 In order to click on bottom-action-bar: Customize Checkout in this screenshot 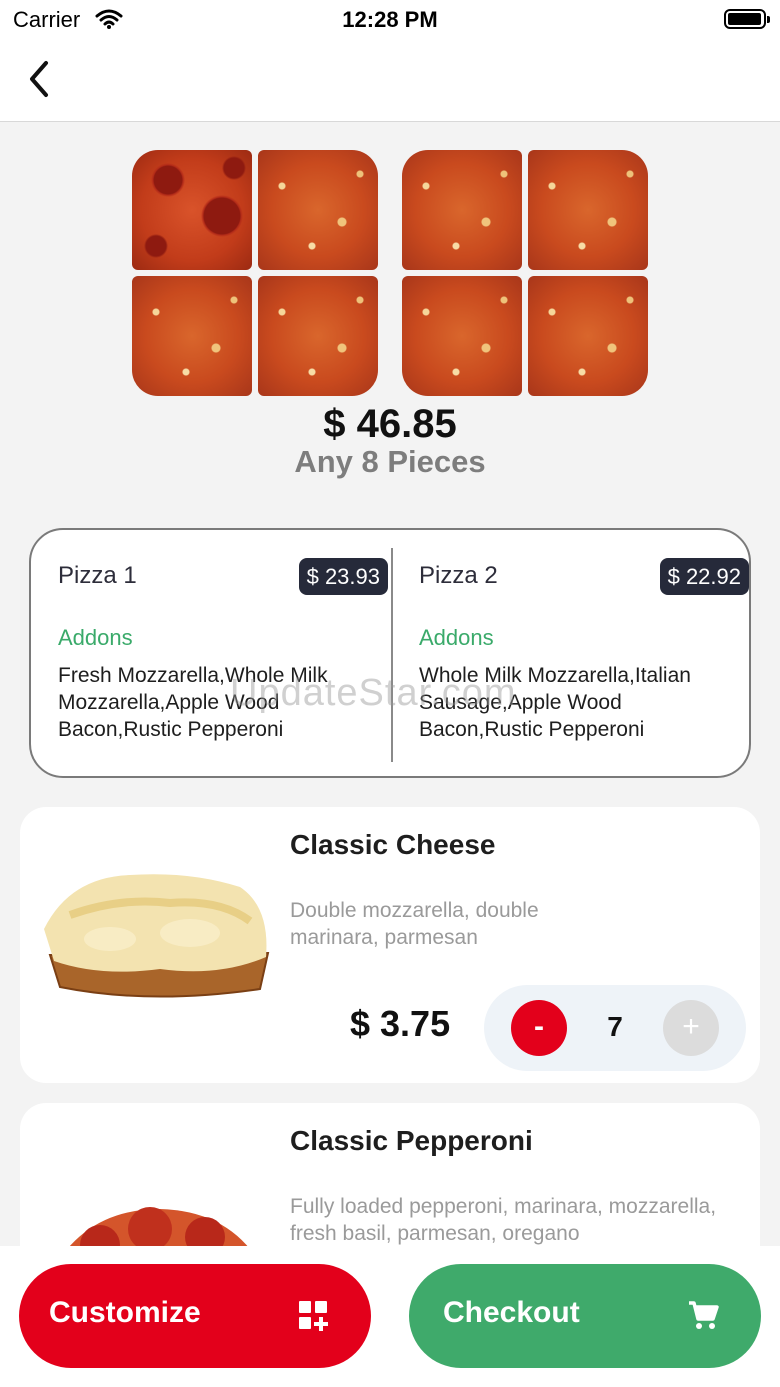, I will do `click(390, 1316)`.